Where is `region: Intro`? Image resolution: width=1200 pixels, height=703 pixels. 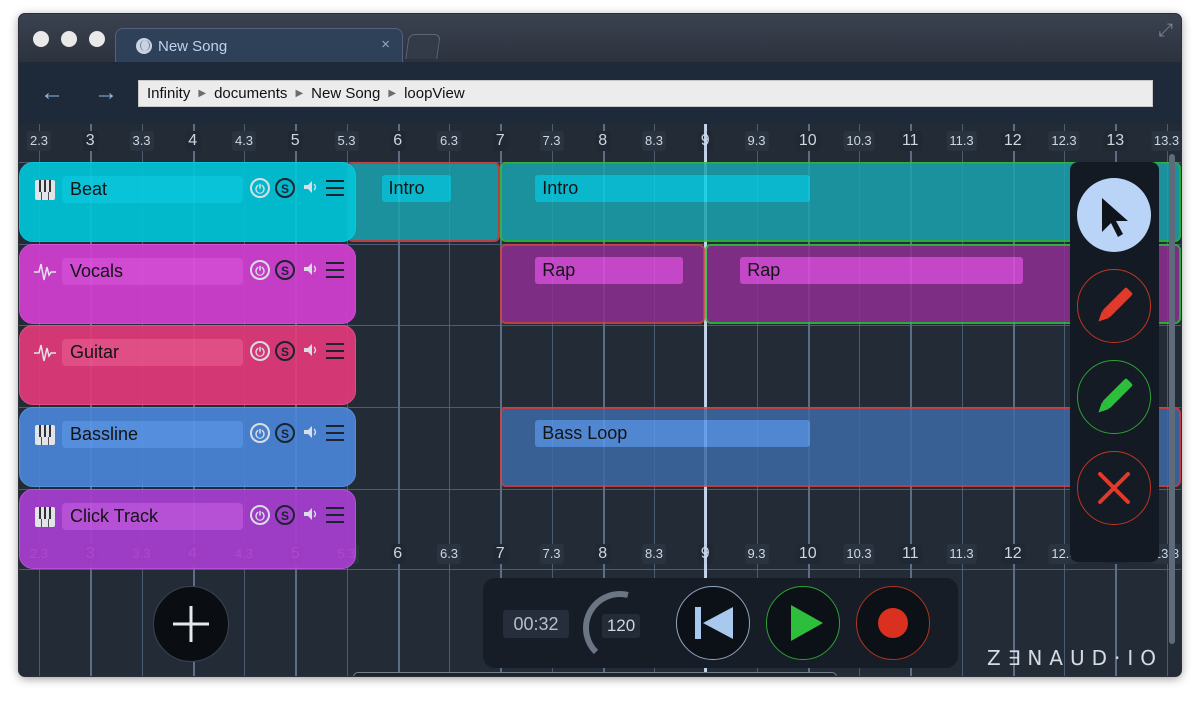 region: Intro is located at coordinates (423, 202).